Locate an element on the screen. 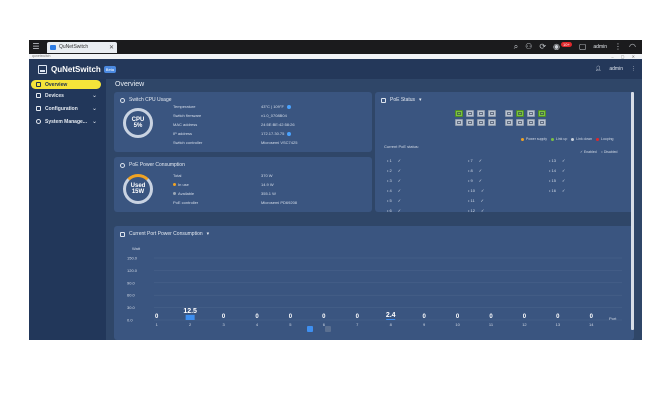 This screenshot has height=420, width=665. x-tick-label: 6 is located at coordinates (324, 324).